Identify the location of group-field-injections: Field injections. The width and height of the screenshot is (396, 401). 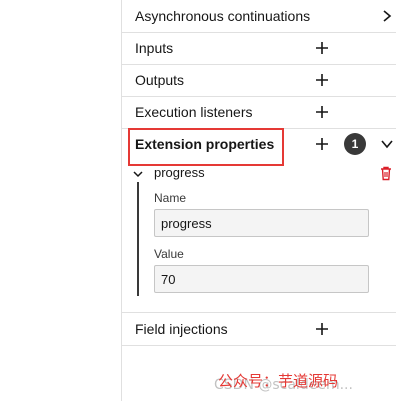
(259, 329).